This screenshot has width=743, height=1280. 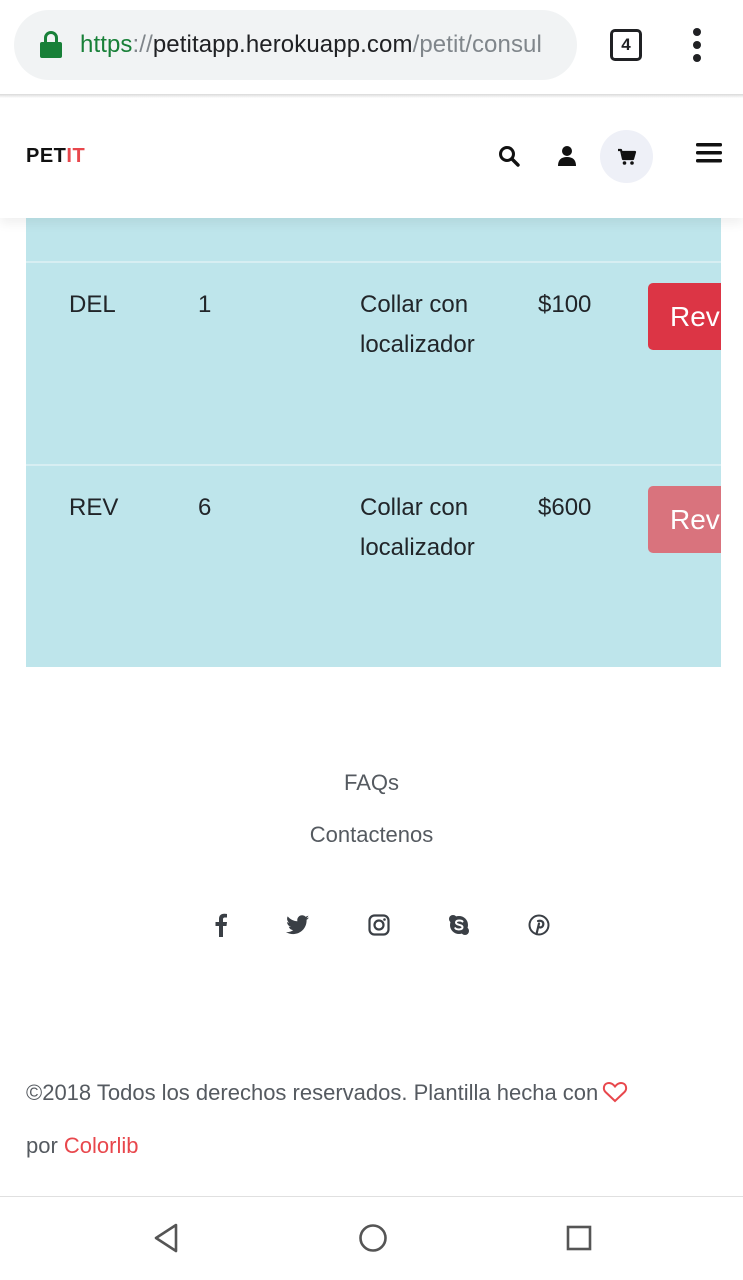 What do you see at coordinates (697, 45) in the screenshot?
I see `more-options-icon` at bounding box center [697, 45].